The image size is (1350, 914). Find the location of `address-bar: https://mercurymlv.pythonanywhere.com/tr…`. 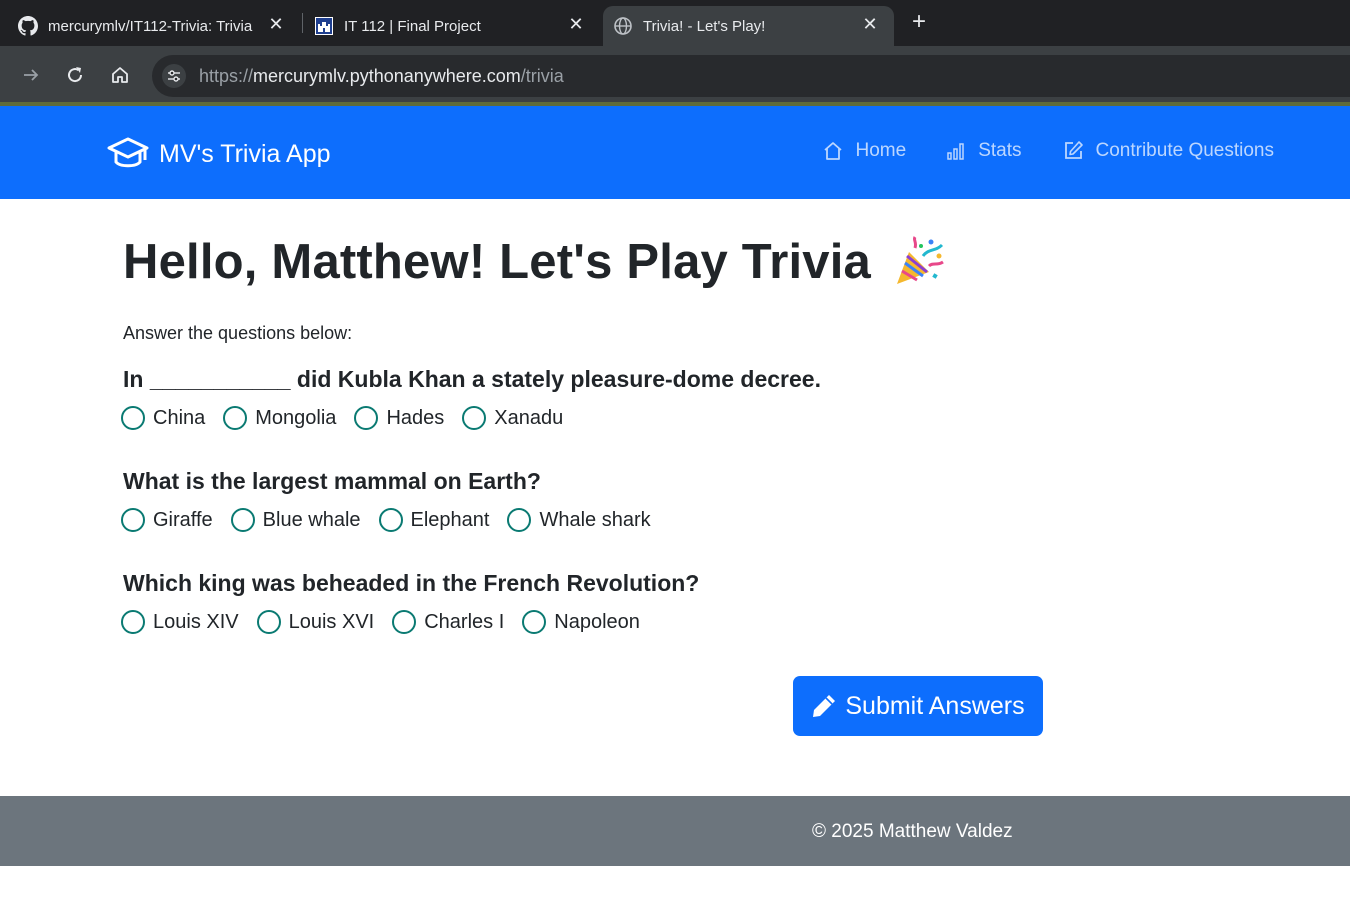

address-bar: https://mercurymlv.pythonanywhere.com/tr… is located at coordinates (751, 76).